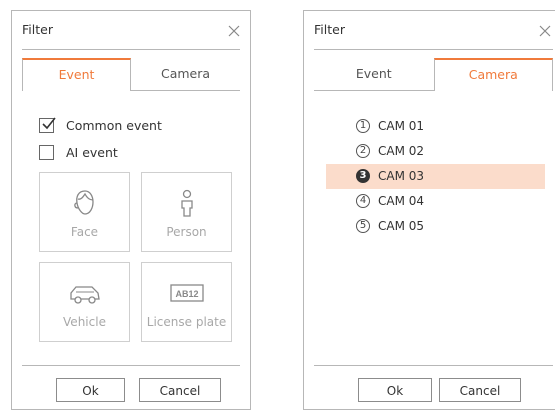 This screenshot has height=412, width=555. What do you see at coordinates (114, 125) in the screenshot?
I see `checkbox-label: Common event` at bounding box center [114, 125].